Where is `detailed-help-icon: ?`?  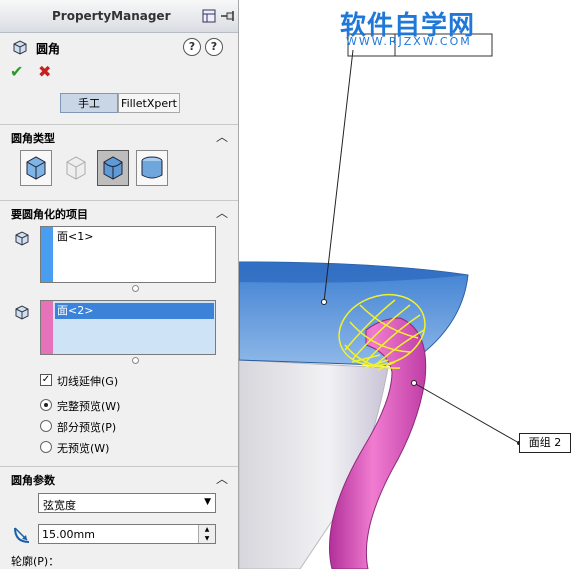 detailed-help-icon: ? is located at coordinates (214, 47).